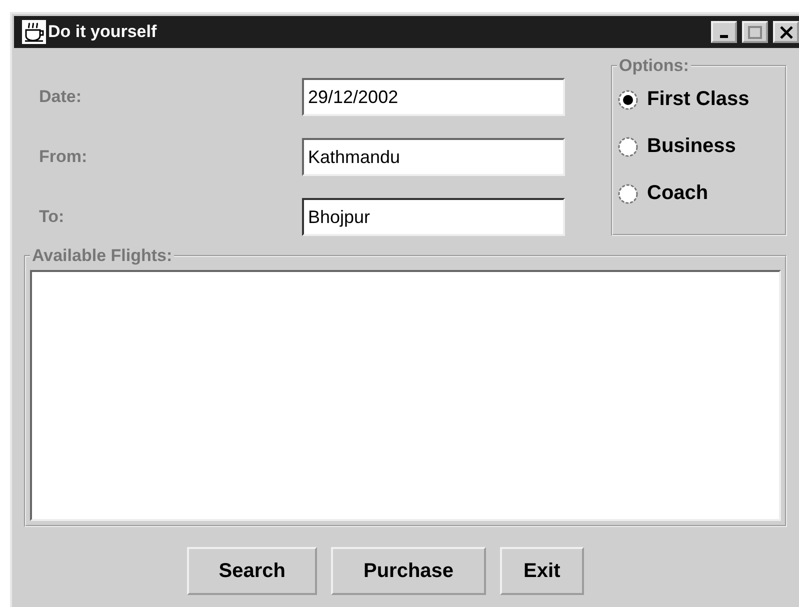 The height and width of the screenshot is (607, 799). Describe the element at coordinates (542, 571) in the screenshot. I see `action-button: Exit` at that location.